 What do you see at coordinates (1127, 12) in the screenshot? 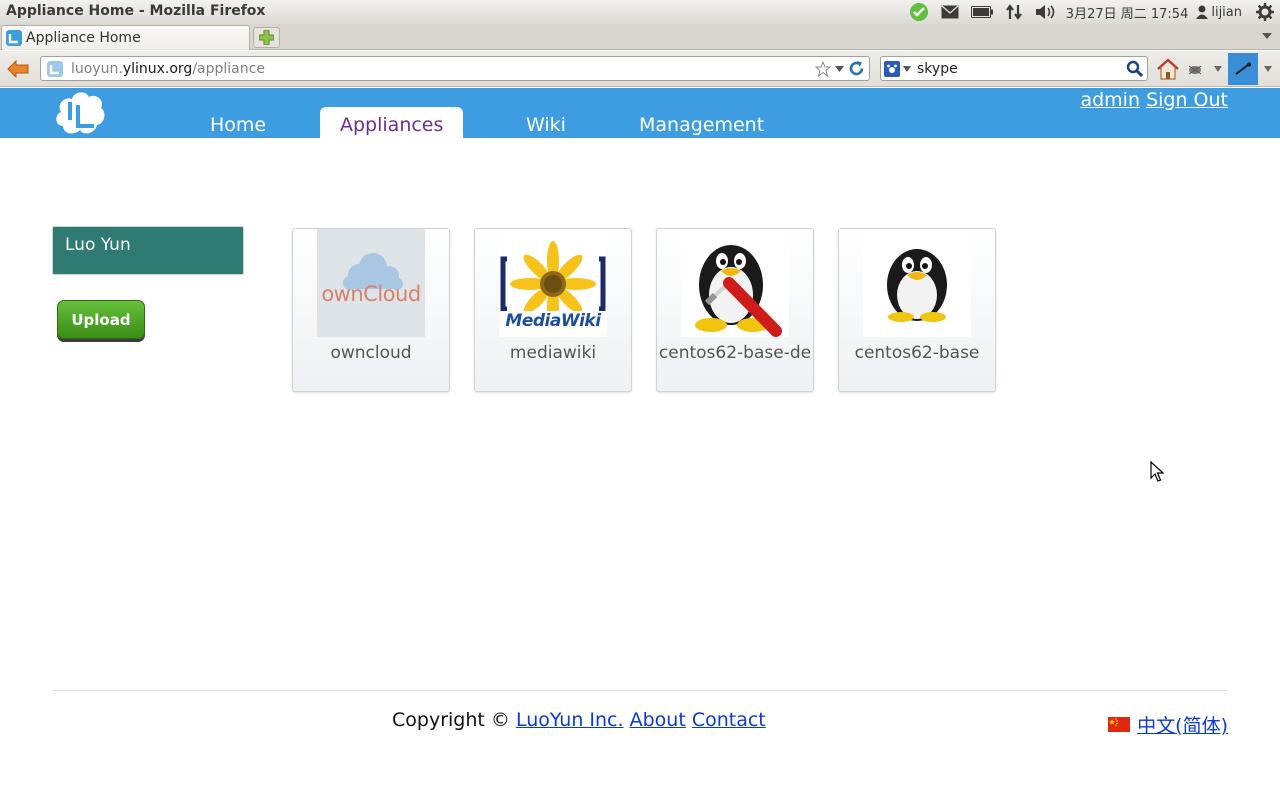
I see `clock: 3月27日 周二 17:54` at bounding box center [1127, 12].